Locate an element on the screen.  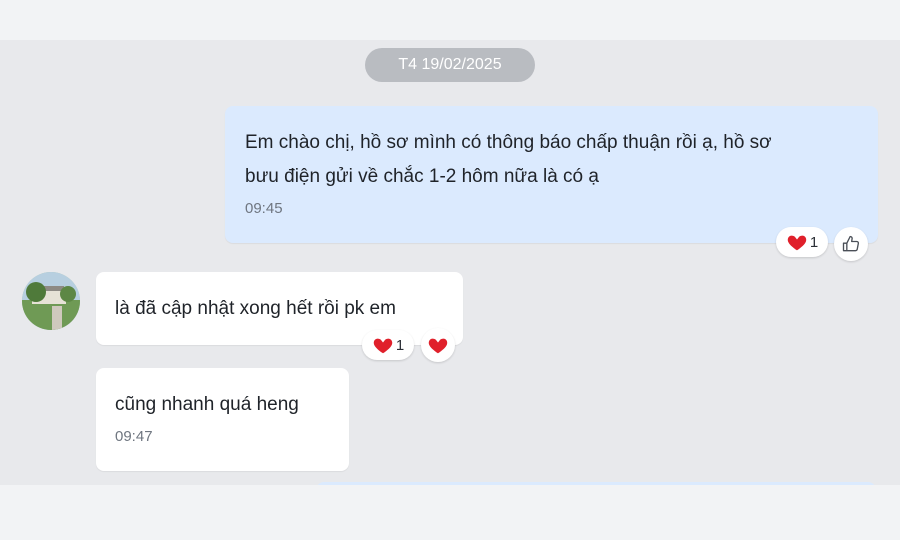
message-text: cũng nhanh quá heng is located at coordinates (207, 404).